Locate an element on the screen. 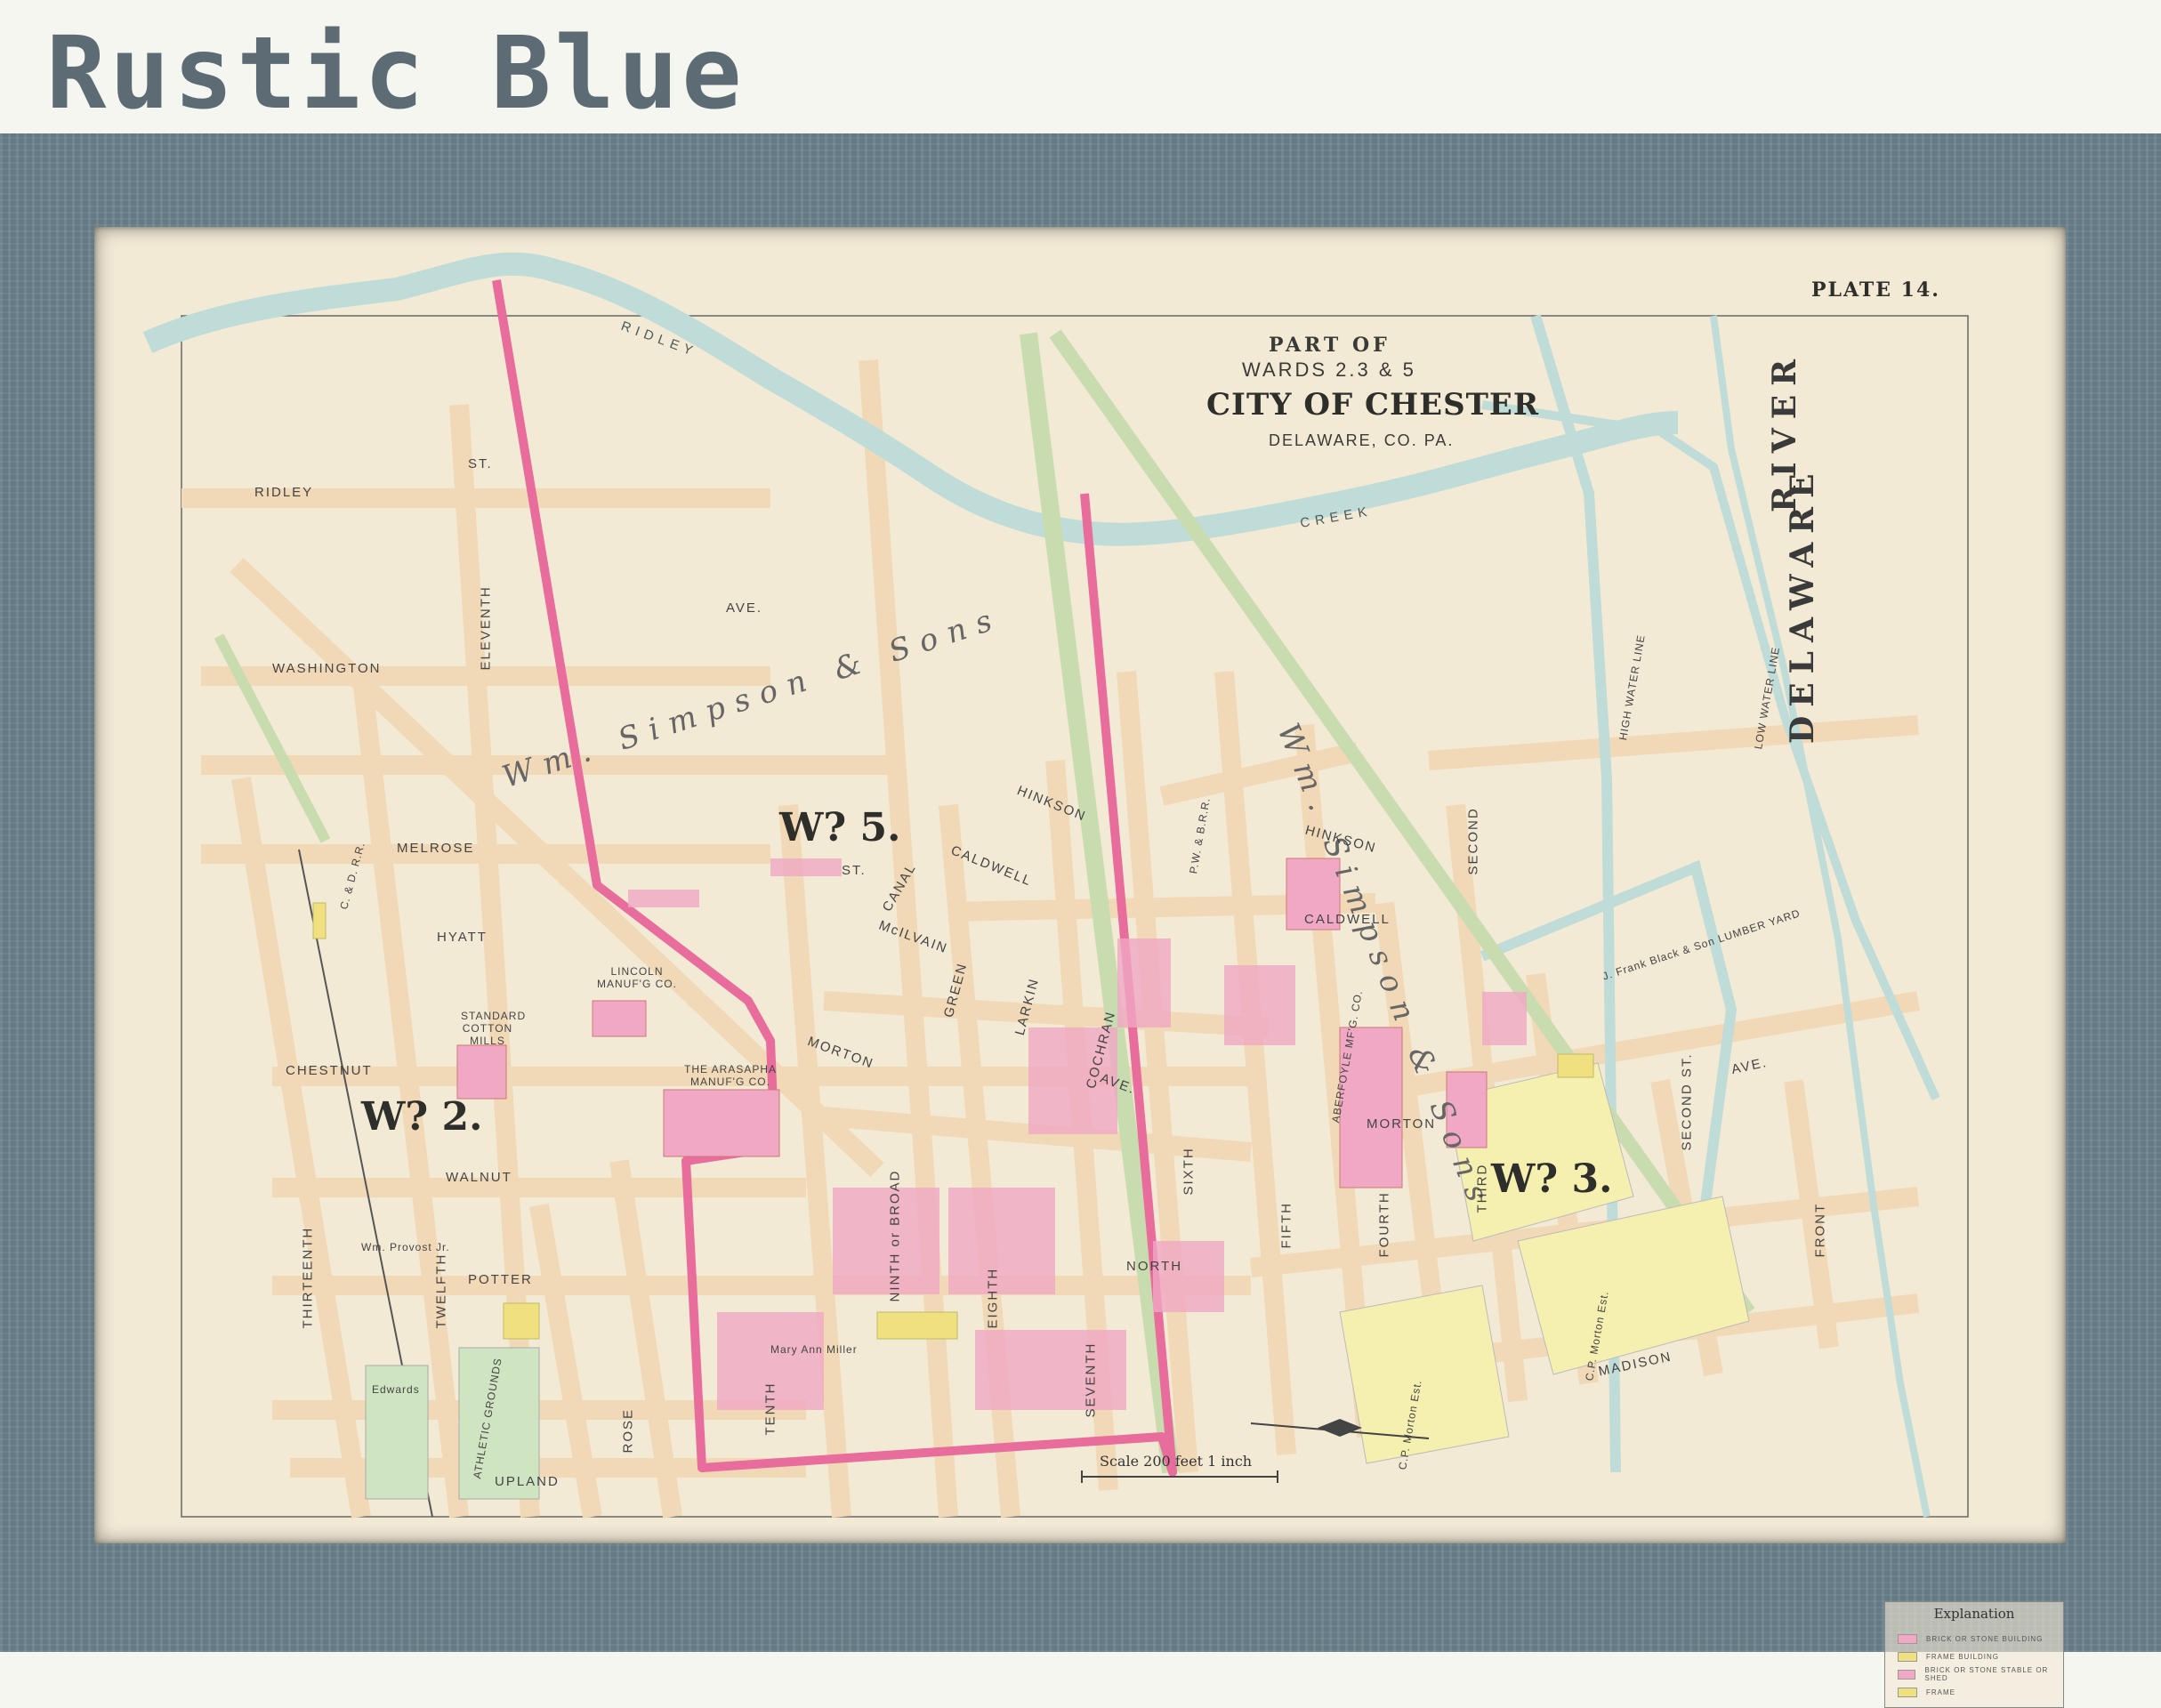  edwards-label: Edwards is located at coordinates (396, 1389).